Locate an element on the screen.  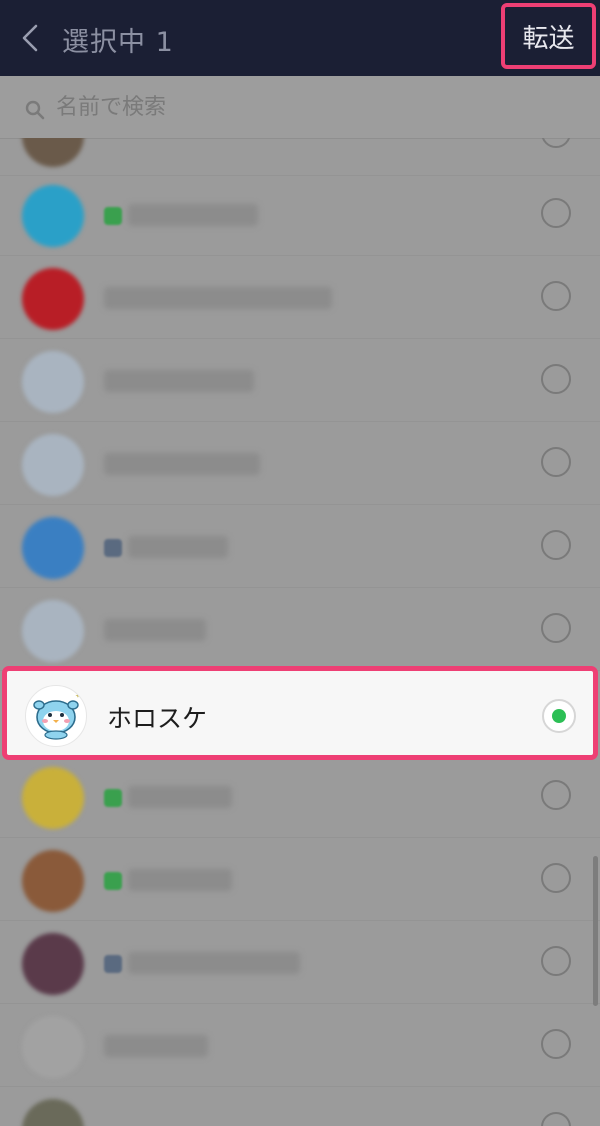
contact-name: ホロスケ is located at coordinates (157, 718).